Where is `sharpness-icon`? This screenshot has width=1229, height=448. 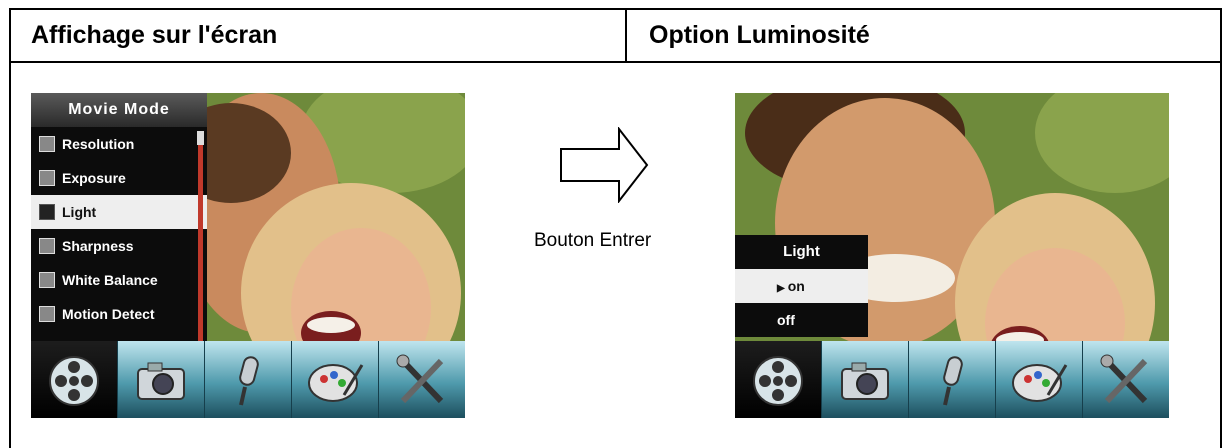
sharpness-icon is located at coordinates (47, 246).